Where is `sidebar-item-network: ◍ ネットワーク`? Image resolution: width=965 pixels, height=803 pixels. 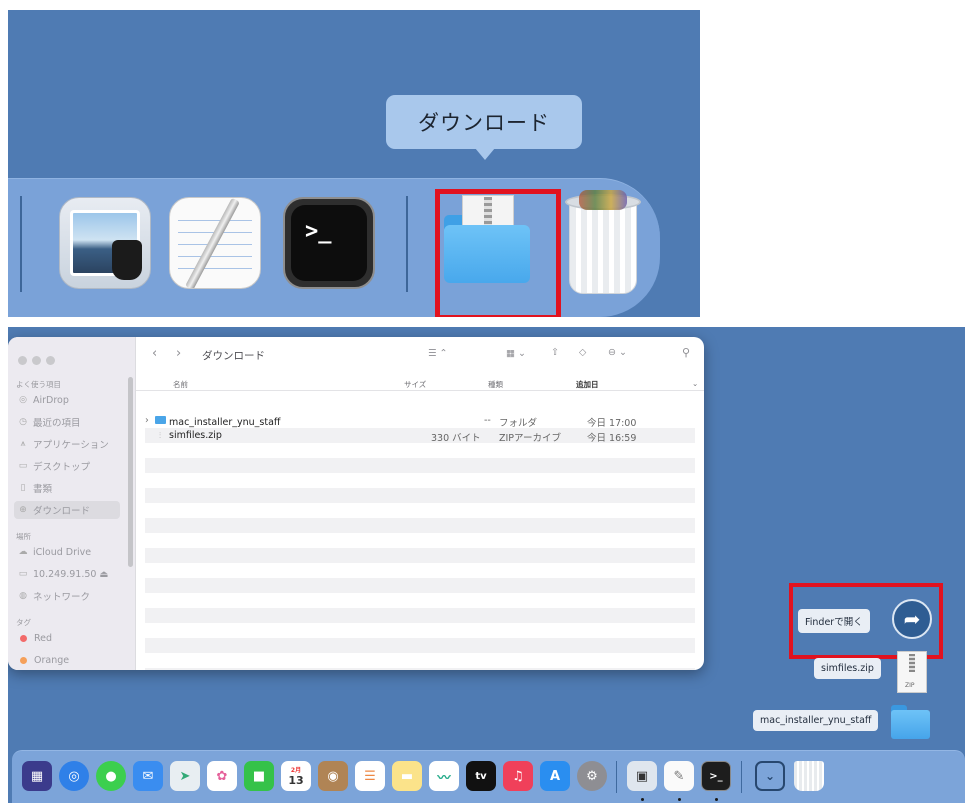
sidebar-item-network: ◍ ネットワーク is located at coordinates (67, 596).